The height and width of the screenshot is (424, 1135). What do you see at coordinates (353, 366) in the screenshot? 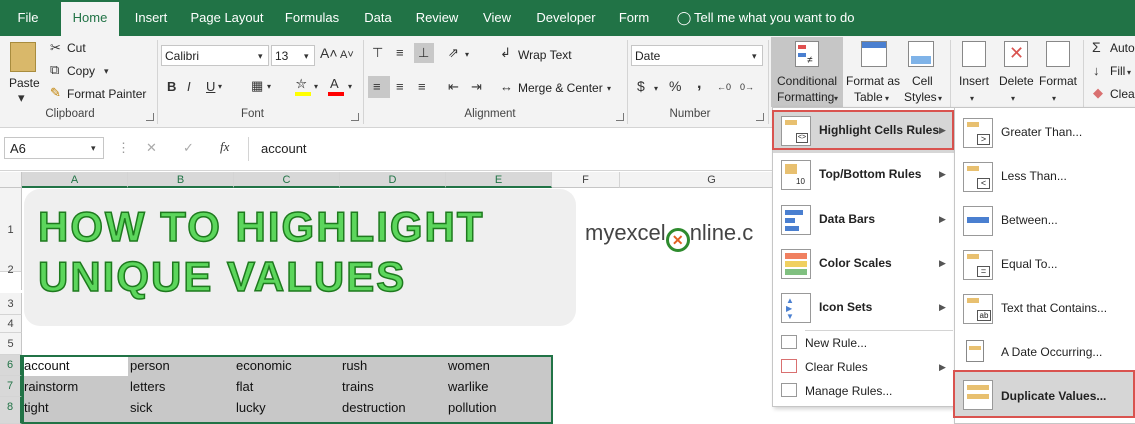
I see `data-cell: rush` at bounding box center [353, 366].